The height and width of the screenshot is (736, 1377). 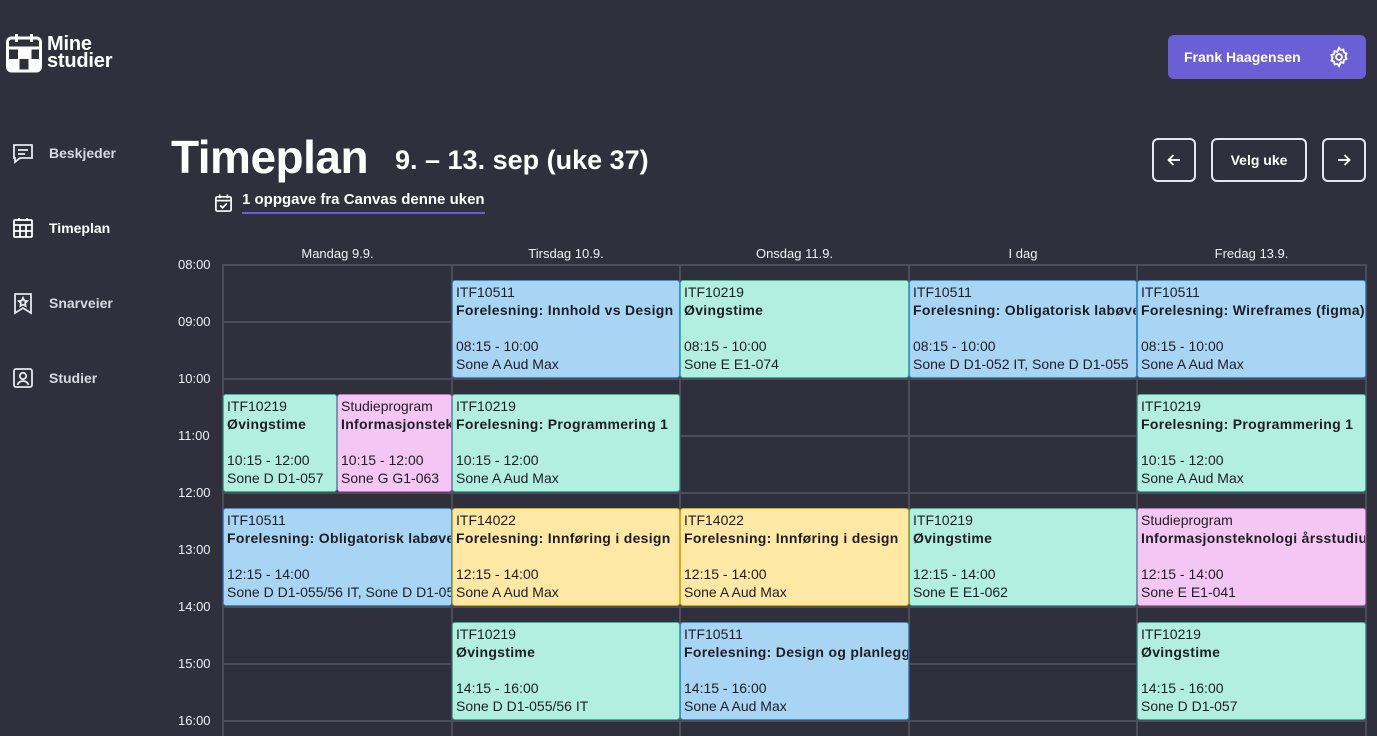 What do you see at coordinates (194, 264) in the screenshot?
I see `time-label: 08:00` at bounding box center [194, 264].